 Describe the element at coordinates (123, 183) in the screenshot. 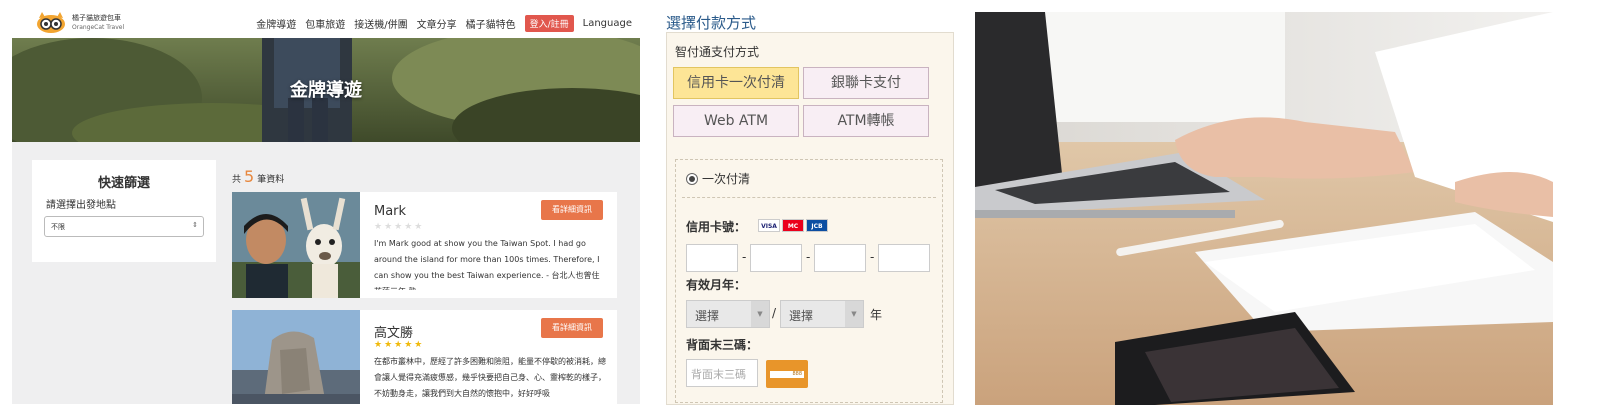

I see `filter-title: 快速篩選` at that location.